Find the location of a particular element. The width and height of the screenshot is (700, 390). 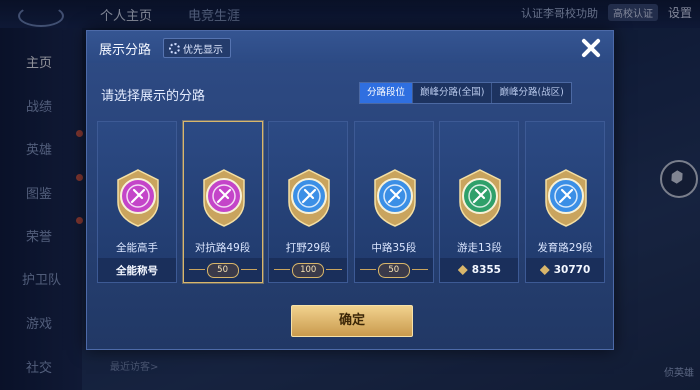

lane-card: 游走13段 8355 is located at coordinates (479, 202).